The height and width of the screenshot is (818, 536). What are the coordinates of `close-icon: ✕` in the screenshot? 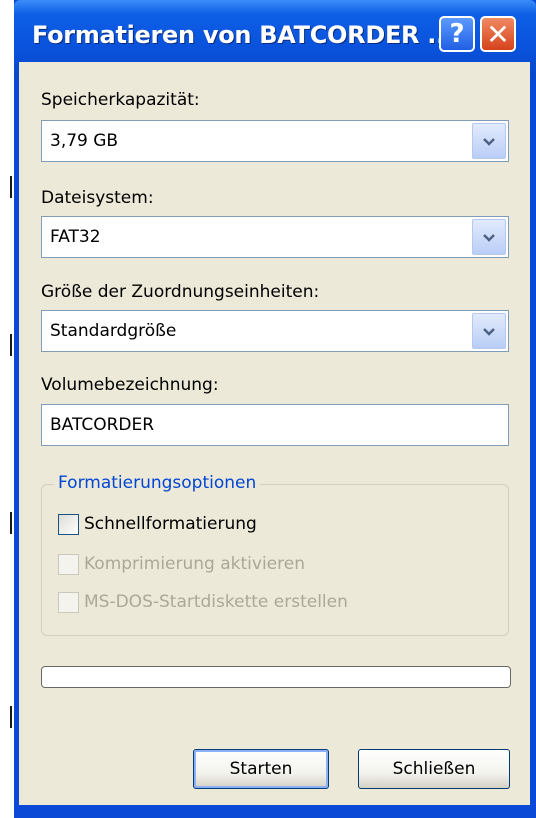 It's located at (498, 34).